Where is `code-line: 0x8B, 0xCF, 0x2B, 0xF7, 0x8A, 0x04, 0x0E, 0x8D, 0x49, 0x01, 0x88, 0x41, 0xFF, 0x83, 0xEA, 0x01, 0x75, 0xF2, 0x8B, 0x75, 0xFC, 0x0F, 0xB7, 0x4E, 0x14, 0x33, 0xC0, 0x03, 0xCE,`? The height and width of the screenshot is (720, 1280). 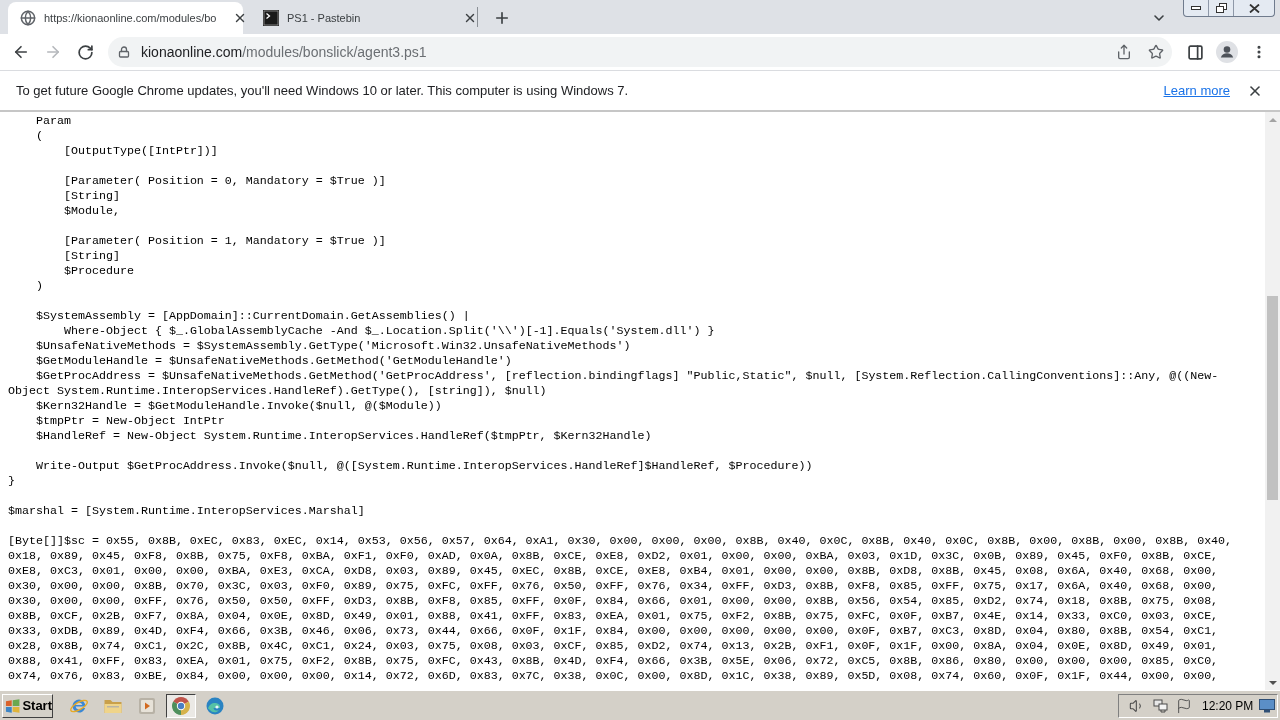
code-line: 0x8B, 0xCF, 0x2B, 0xF7, 0x8A, 0x04, 0x0E, 0x8D, 0x49, 0x01, 0x88, 0x41, 0xFF, 0x83, 0xEA, 0x01, 0x75, 0xF2, 0x8B, 0x75, 0xFC, 0x0F, 0xB7, 0x4E, 0x14, 0x33, 0xC0, 0x03, 0xCE, is located at coordinates (613, 616).